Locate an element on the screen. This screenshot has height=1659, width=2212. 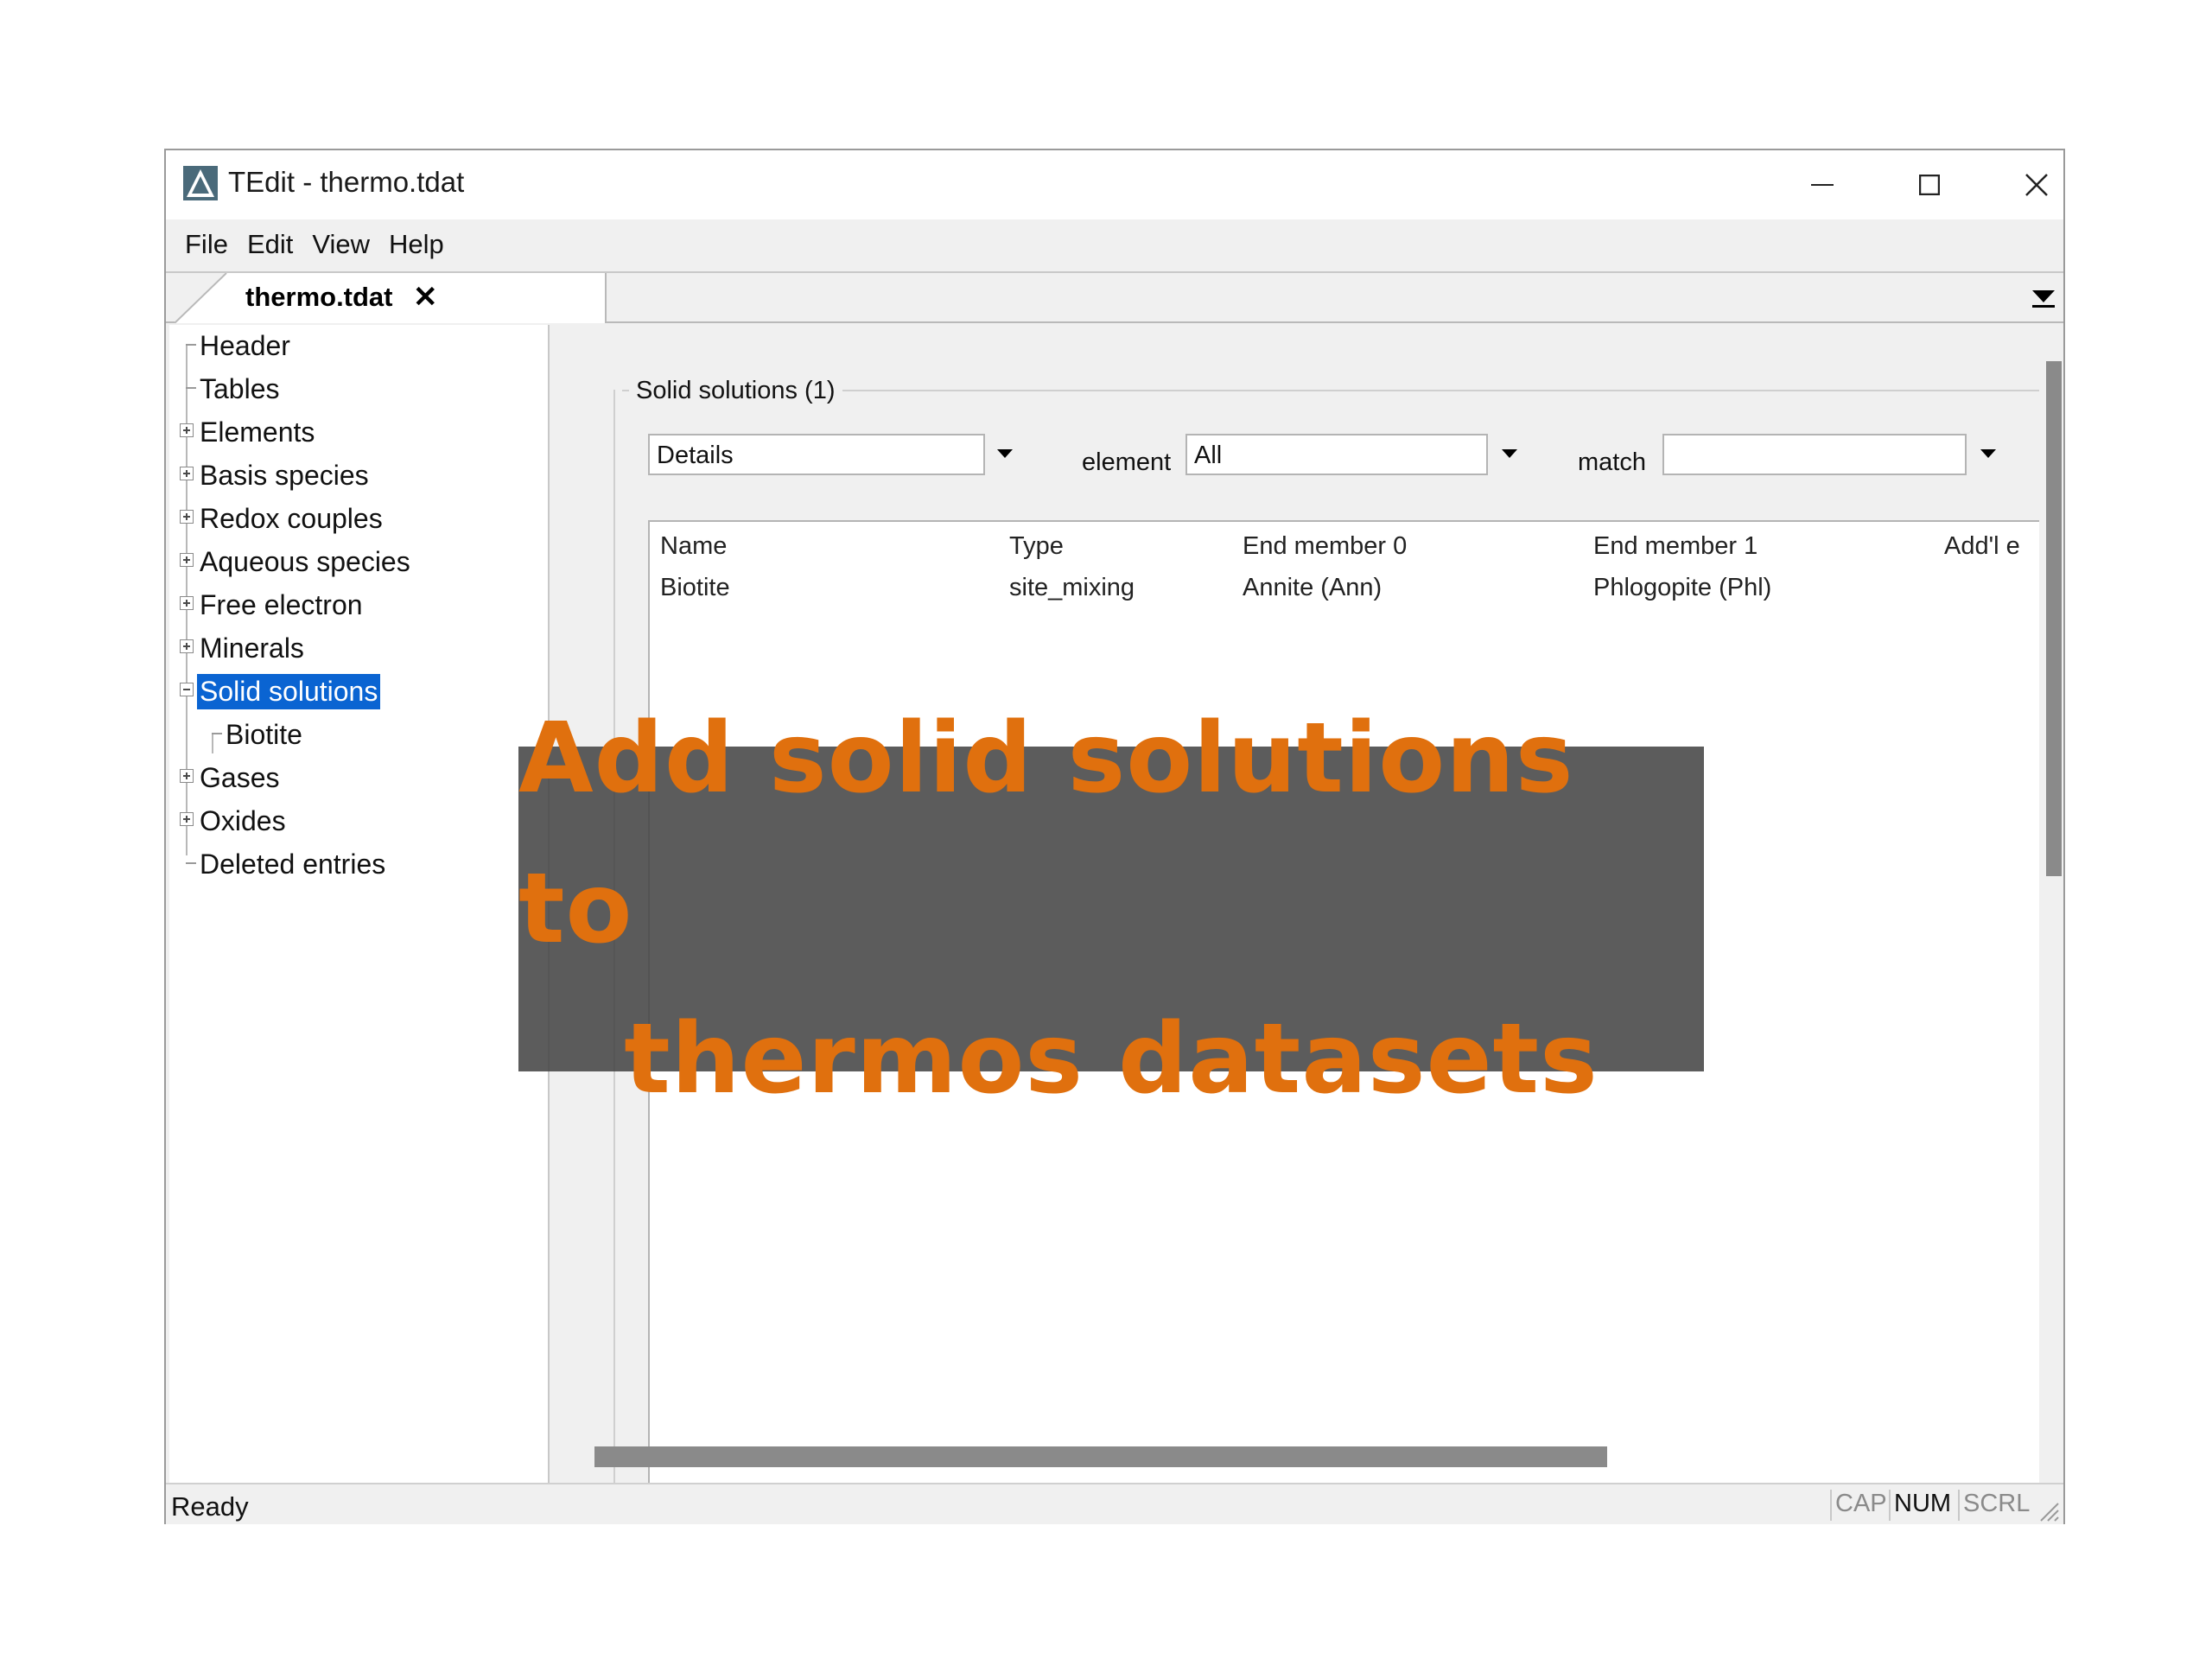
tree-item-elements: Elements is located at coordinates (358, 432).